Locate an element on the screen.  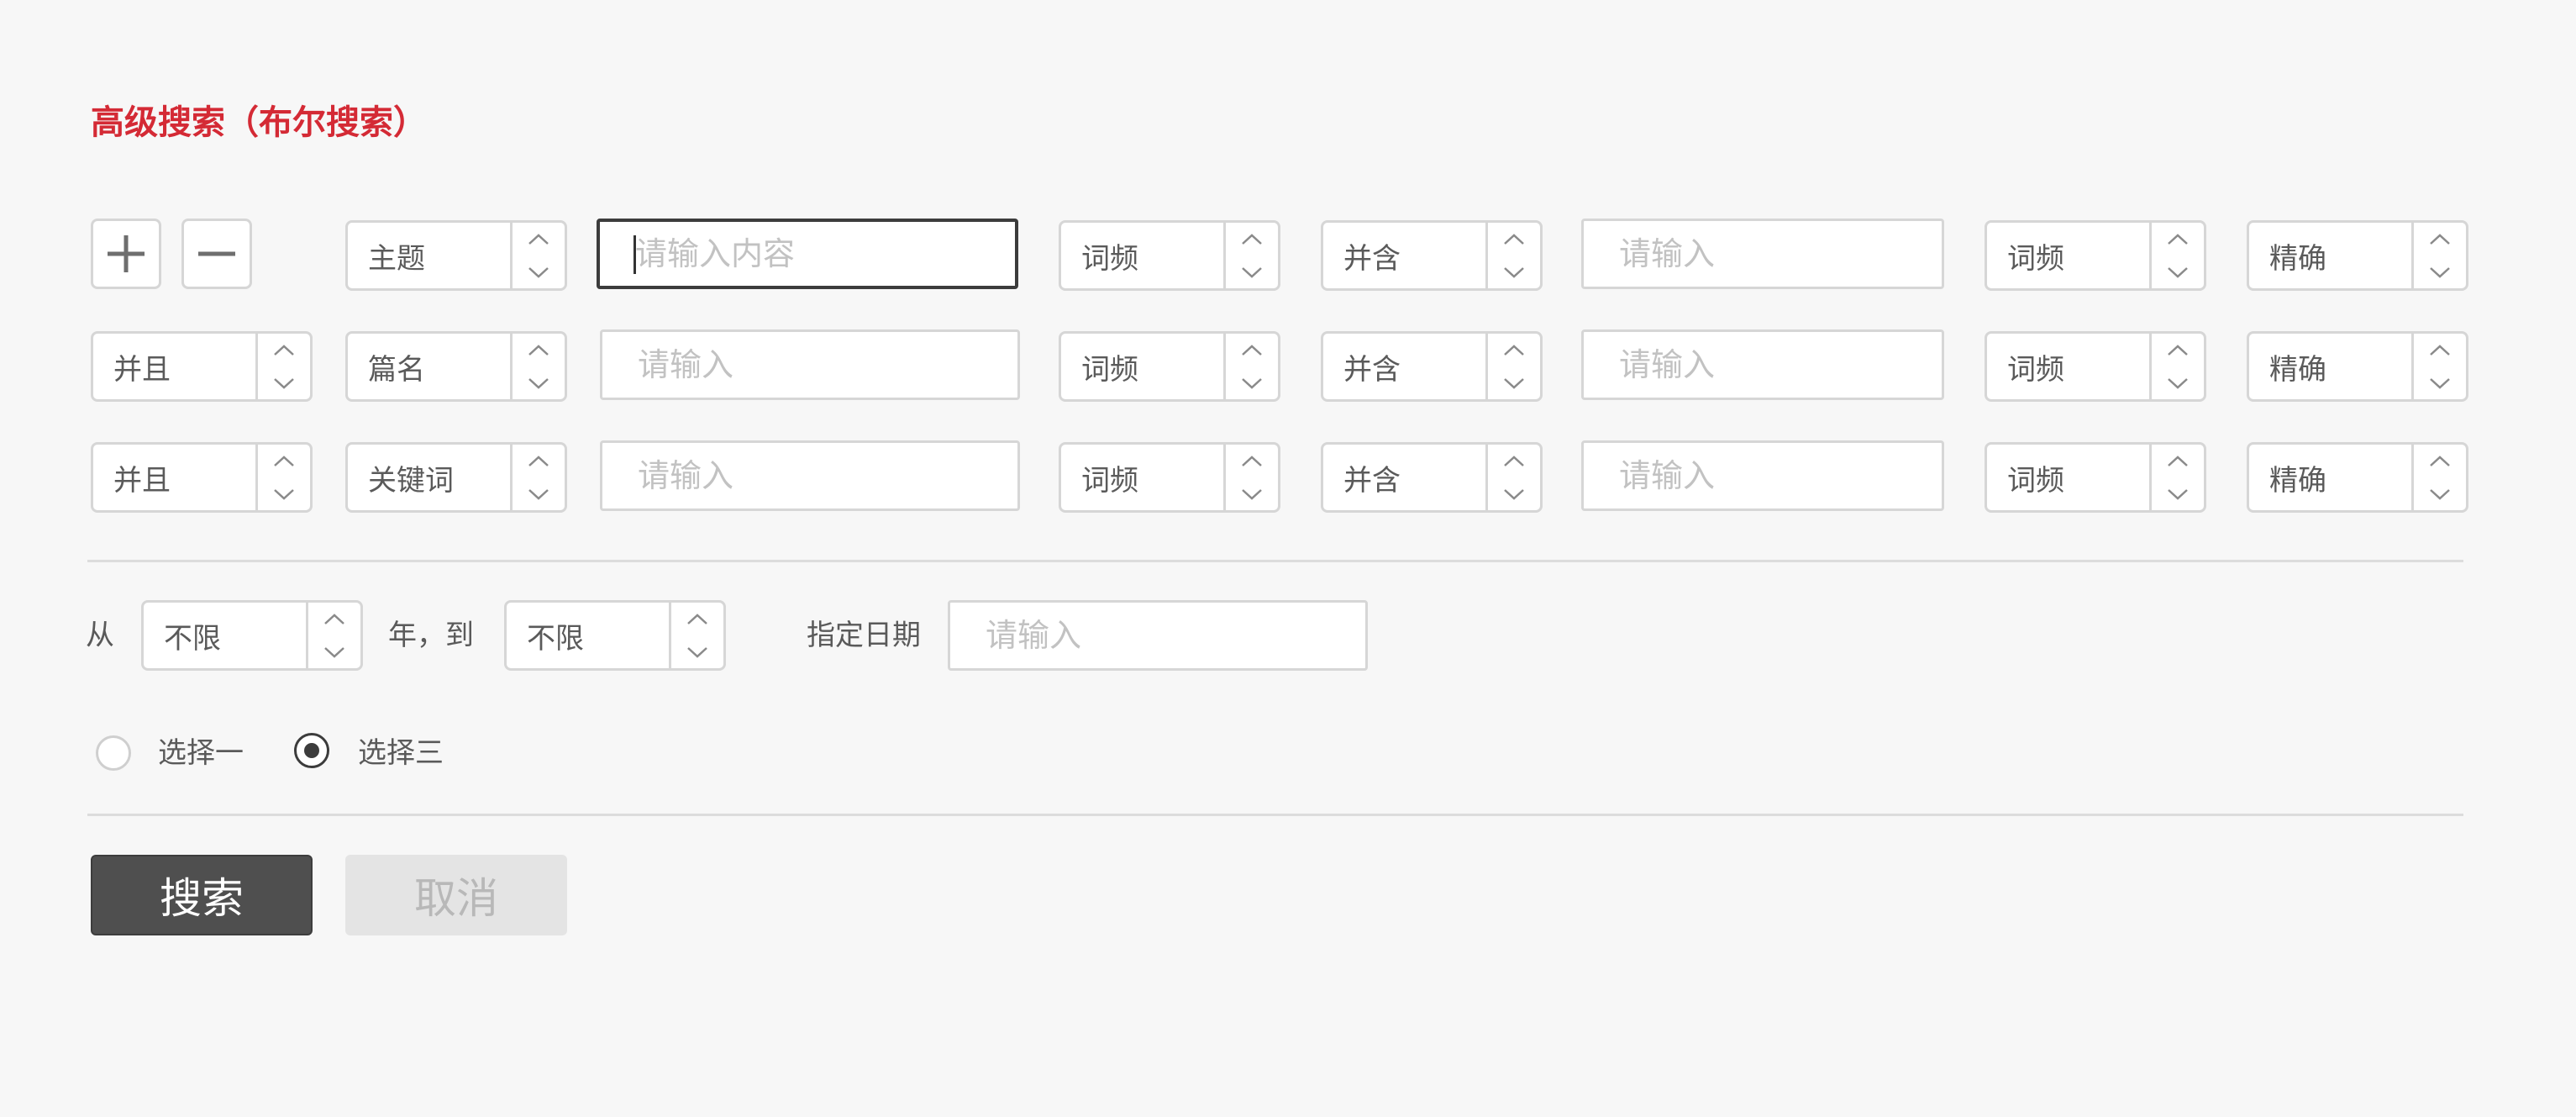
search-term-input-row1 is located at coordinates (807, 254).